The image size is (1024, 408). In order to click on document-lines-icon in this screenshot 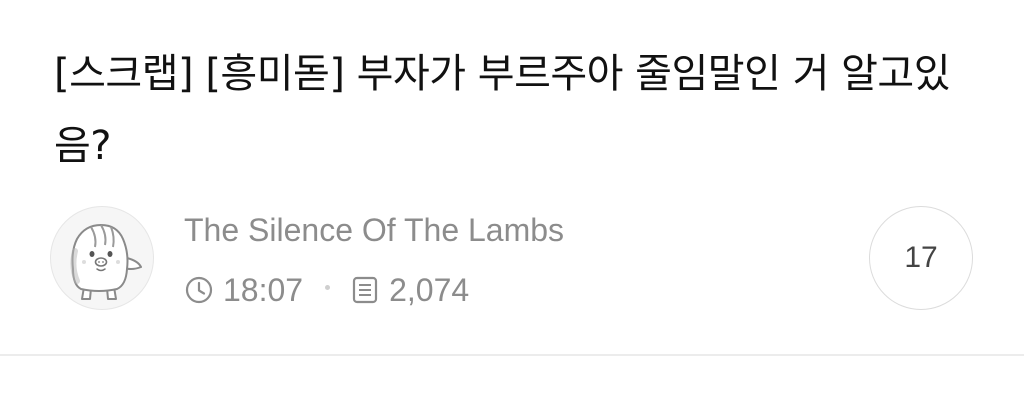, I will do `click(365, 290)`.